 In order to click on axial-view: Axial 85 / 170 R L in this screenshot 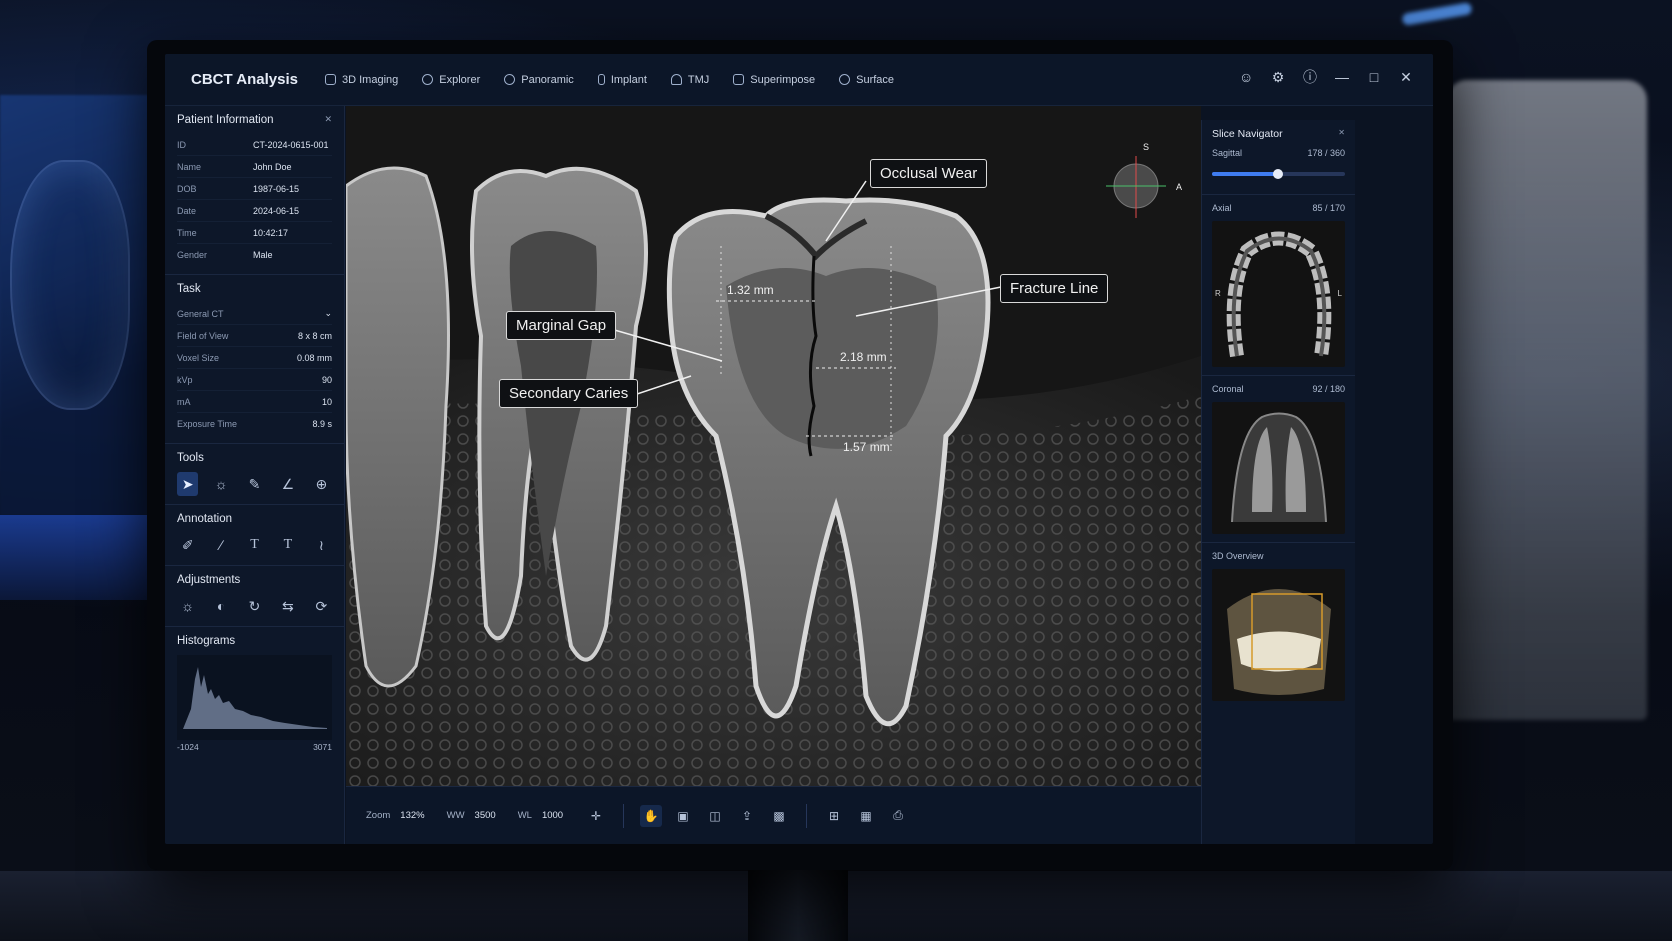, I will do `click(1278, 285)`.